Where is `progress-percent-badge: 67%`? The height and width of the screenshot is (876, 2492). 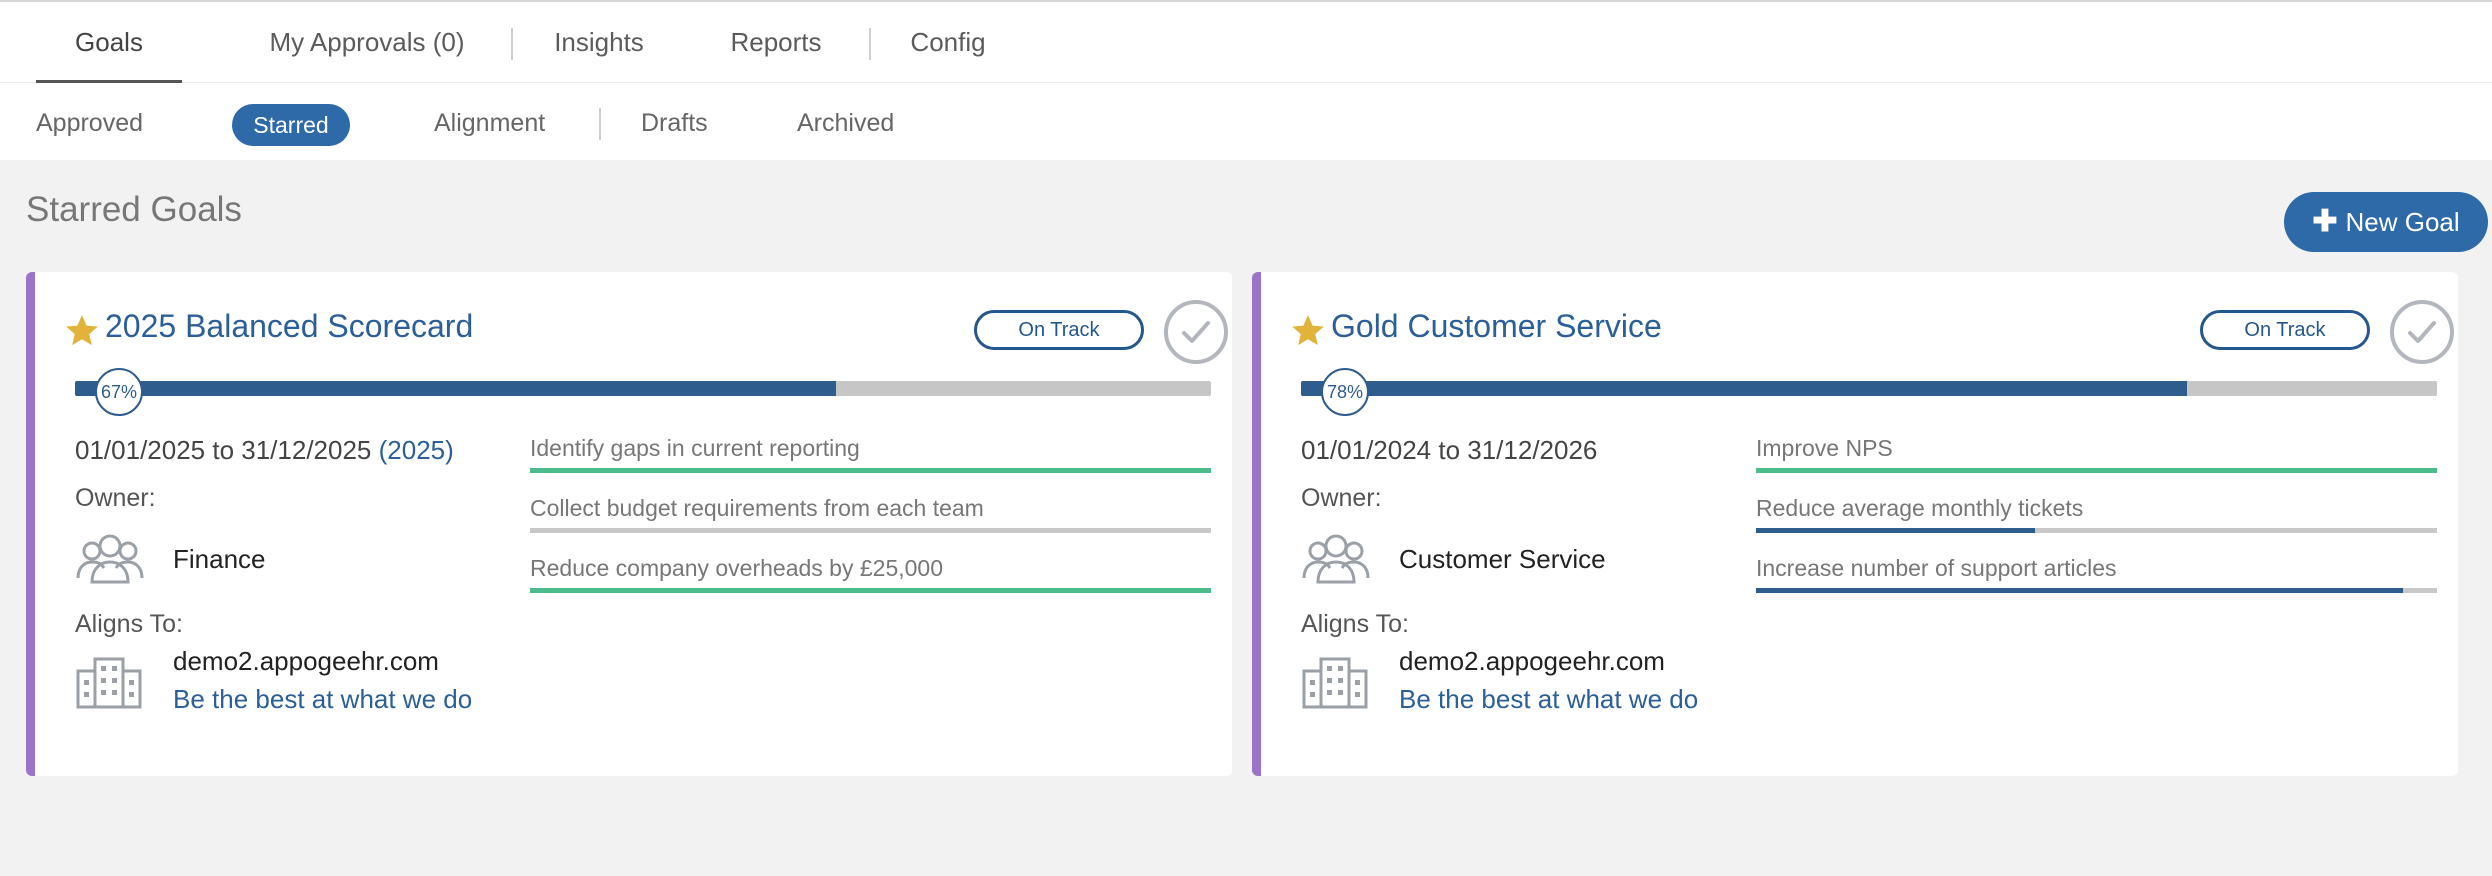 progress-percent-badge: 67% is located at coordinates (119, 392).